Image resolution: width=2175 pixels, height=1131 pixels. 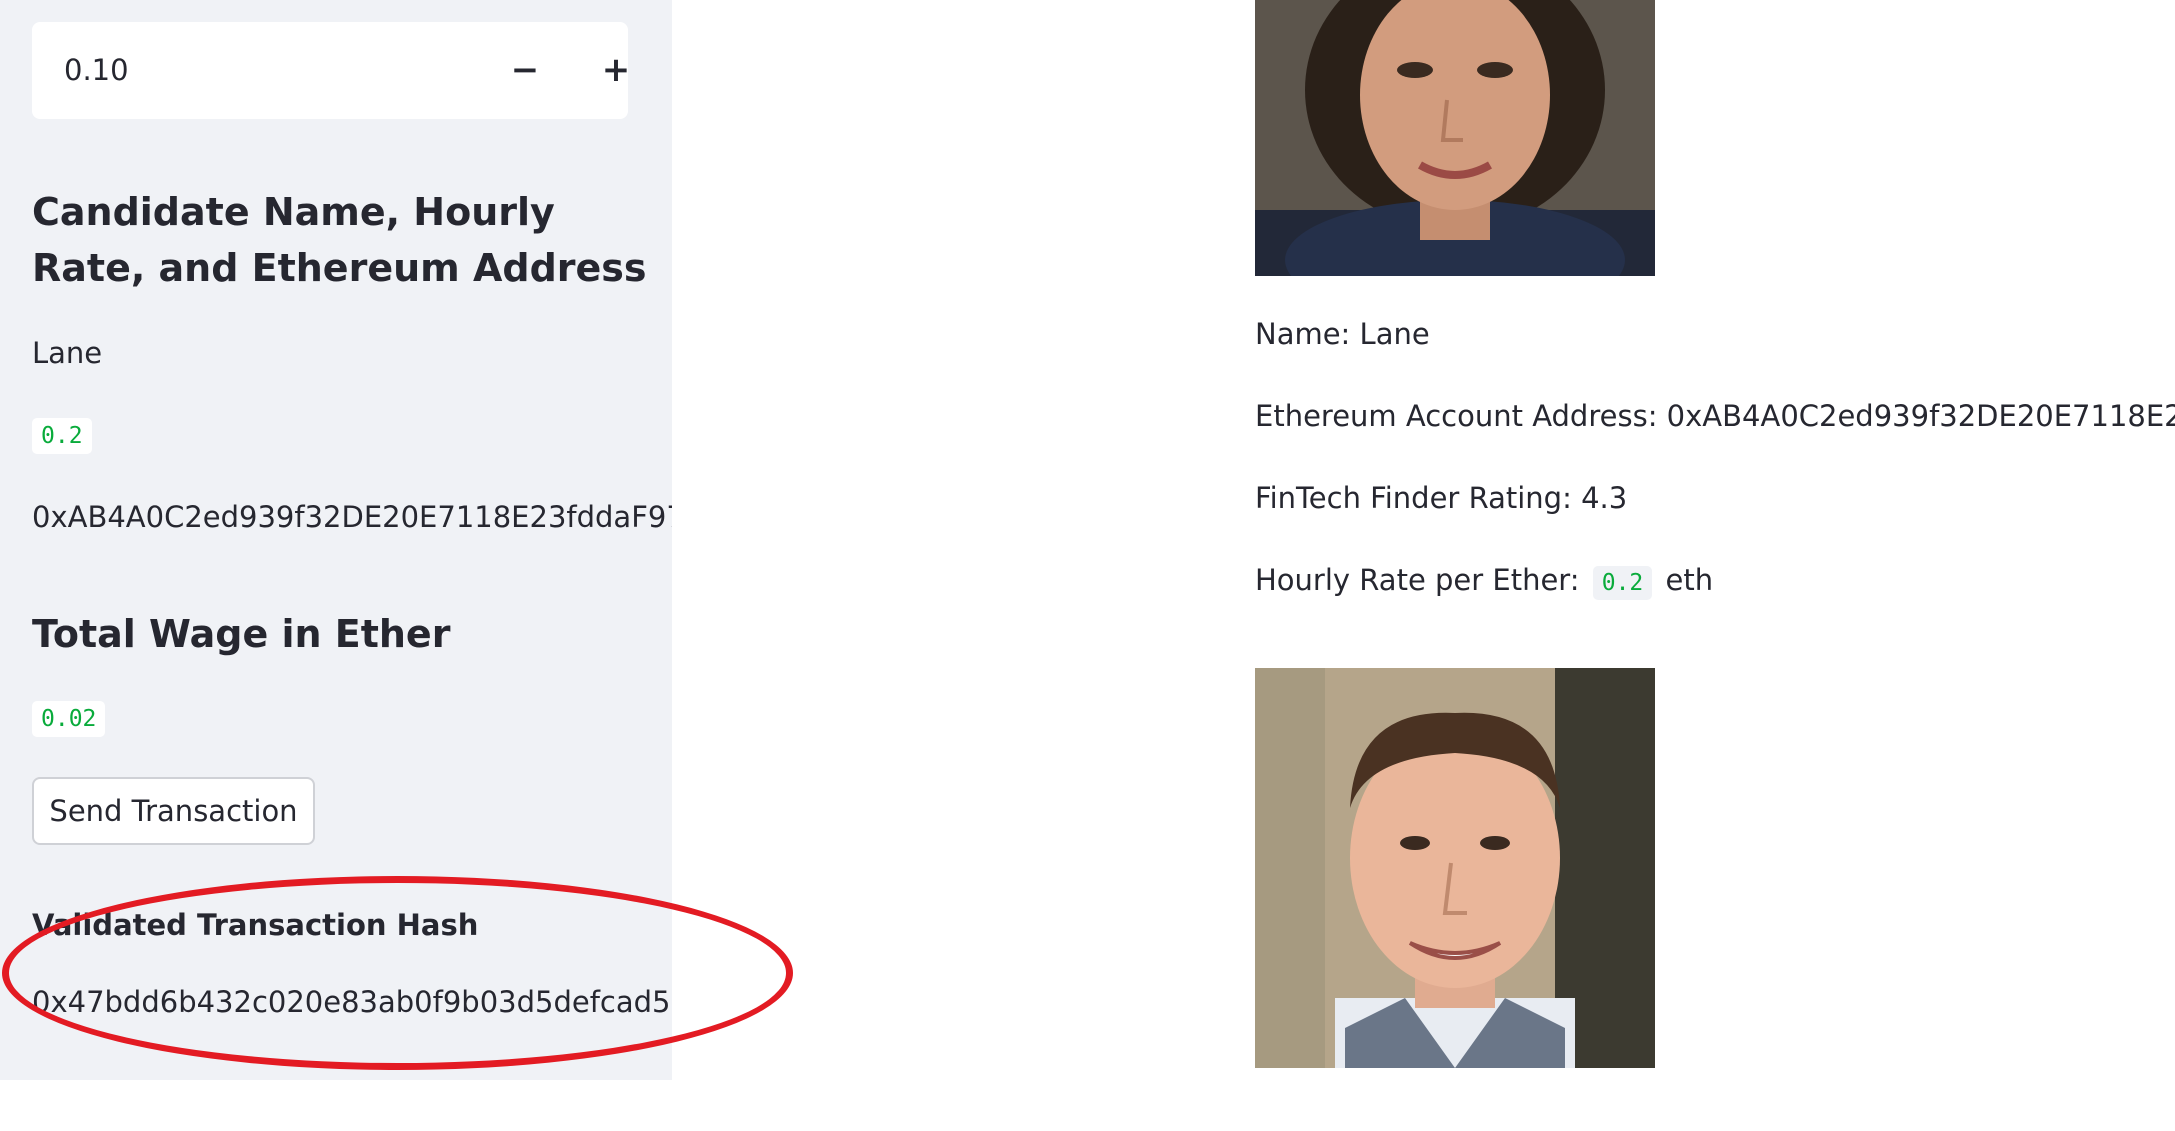 What do you see at coordinates (62, 436) in the screenshot?
I see `hourly-rate-code: 0.2` at bounding box center [62, 436].